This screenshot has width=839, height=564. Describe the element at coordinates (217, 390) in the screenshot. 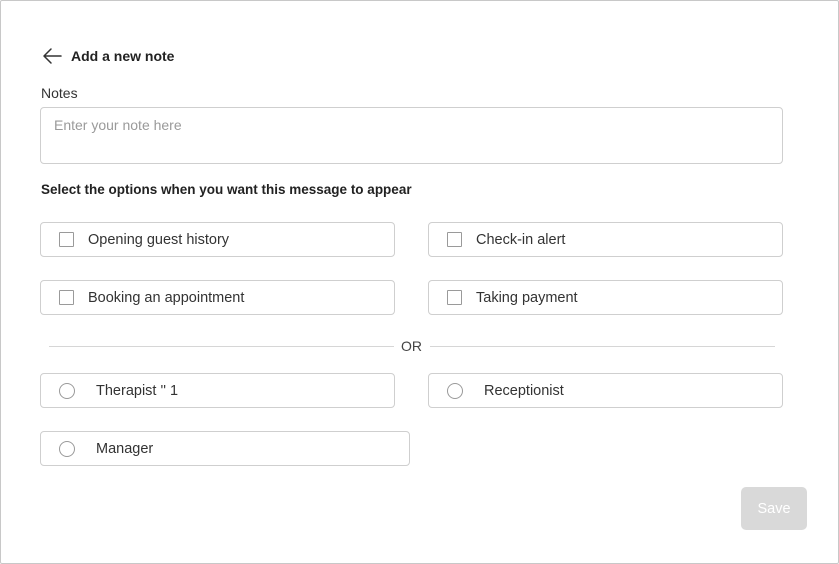

I see `radio-therapist-1: Therapist '' 1` at that location.